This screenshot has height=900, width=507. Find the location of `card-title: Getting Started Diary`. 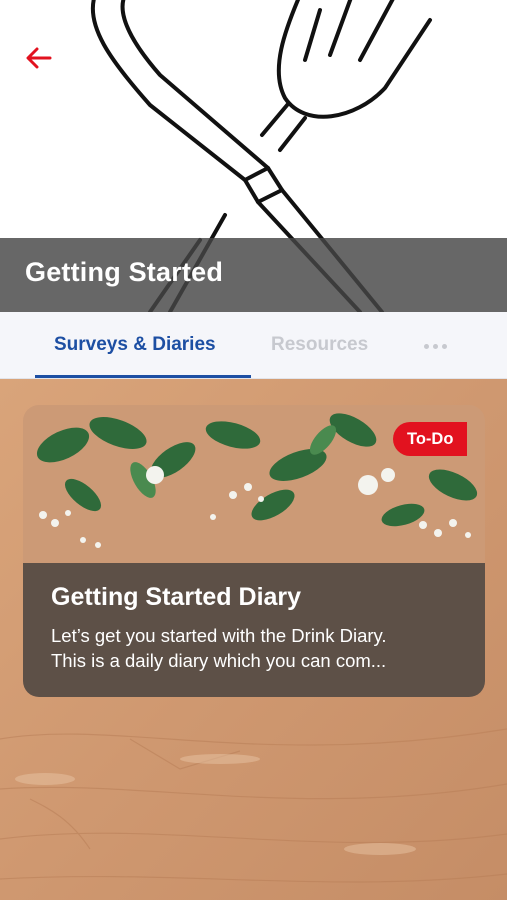

card-title: Getting Started Diary is located at coordinates (176, 597).